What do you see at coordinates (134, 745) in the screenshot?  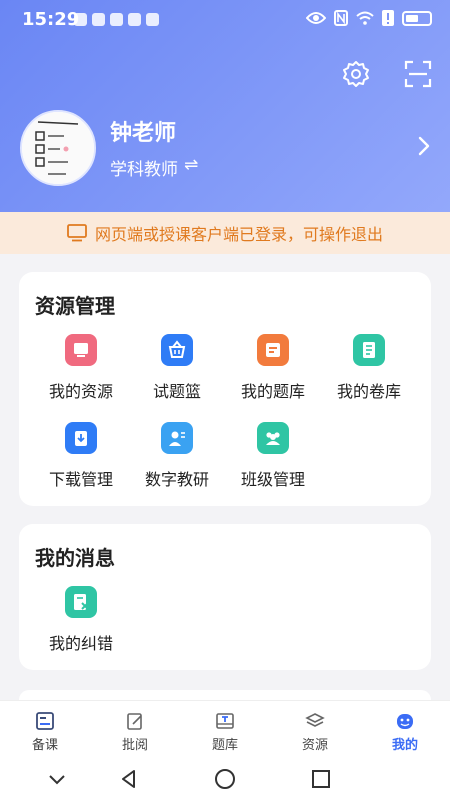 I see `tab-label: 批阅` at bounding box center [134, 745].